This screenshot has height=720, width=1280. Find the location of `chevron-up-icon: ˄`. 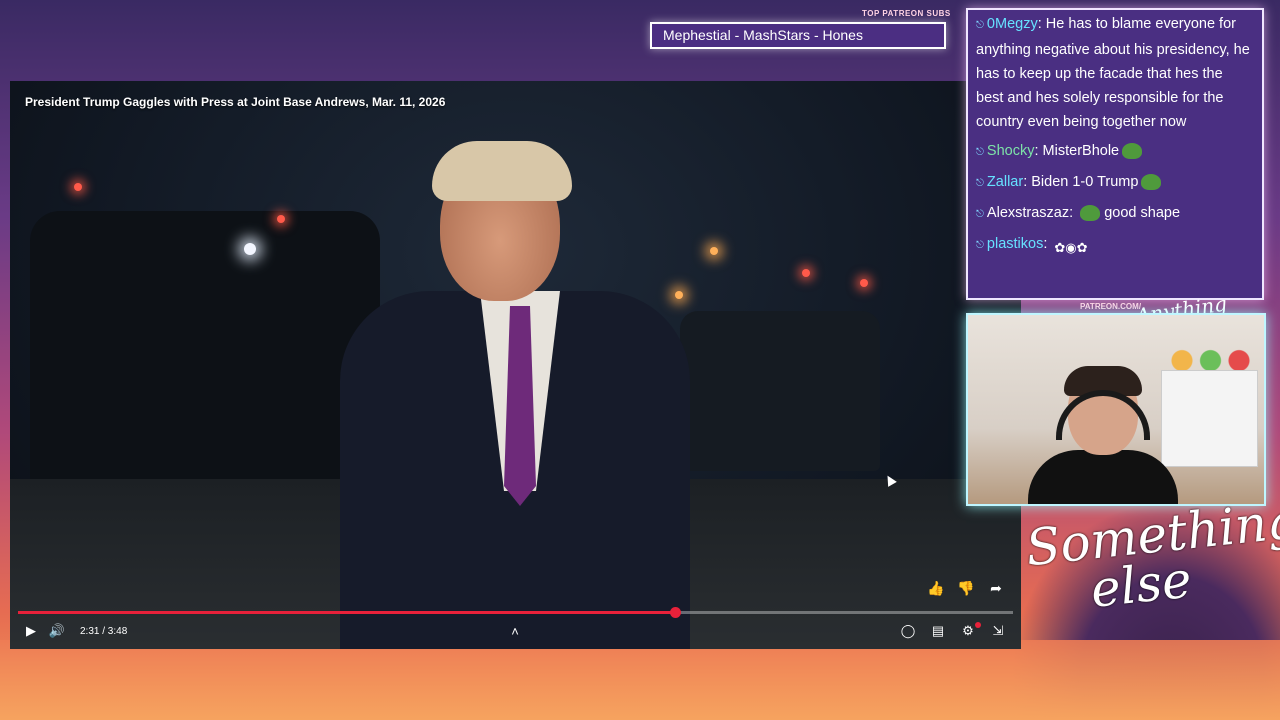

chevron-up-icon: ˄ is located at coordinates (515, 631).